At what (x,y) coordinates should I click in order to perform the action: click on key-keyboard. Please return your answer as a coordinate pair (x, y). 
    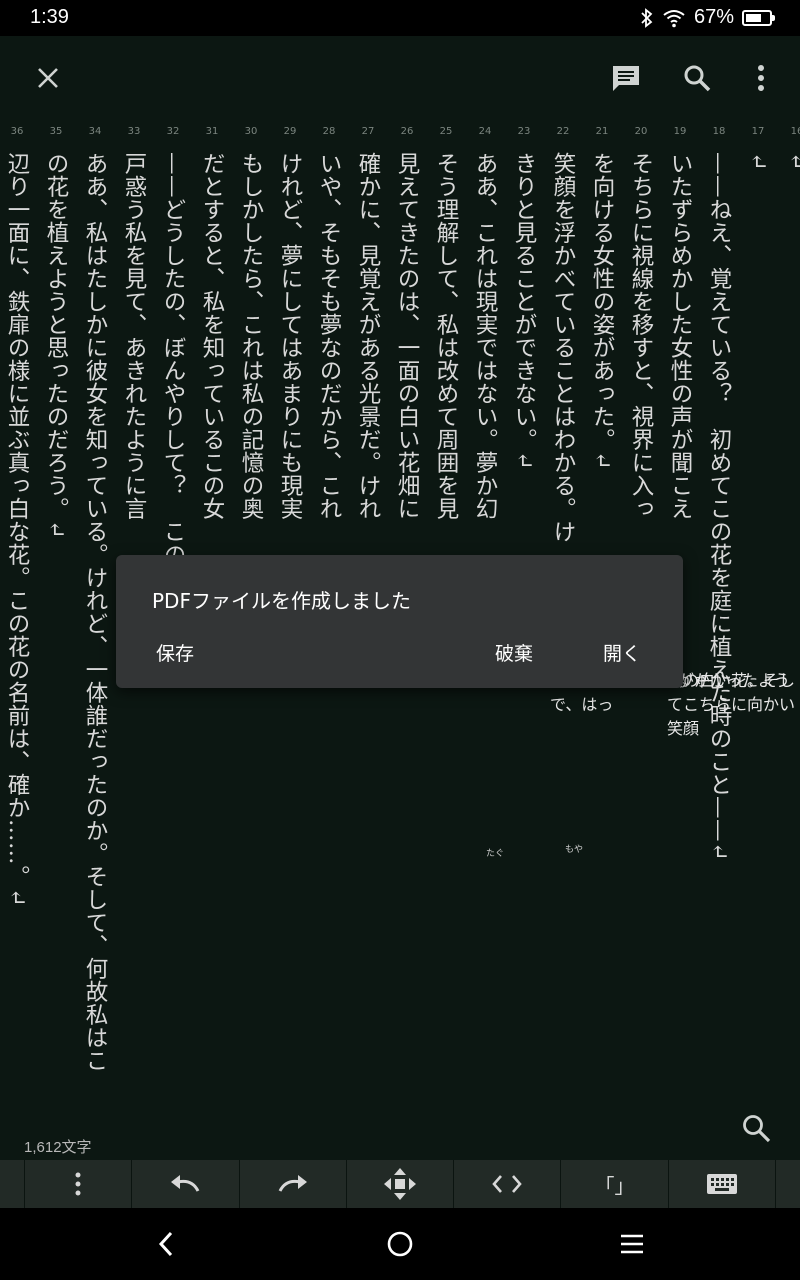
    Looking at the image, I should click on (721, 1184).